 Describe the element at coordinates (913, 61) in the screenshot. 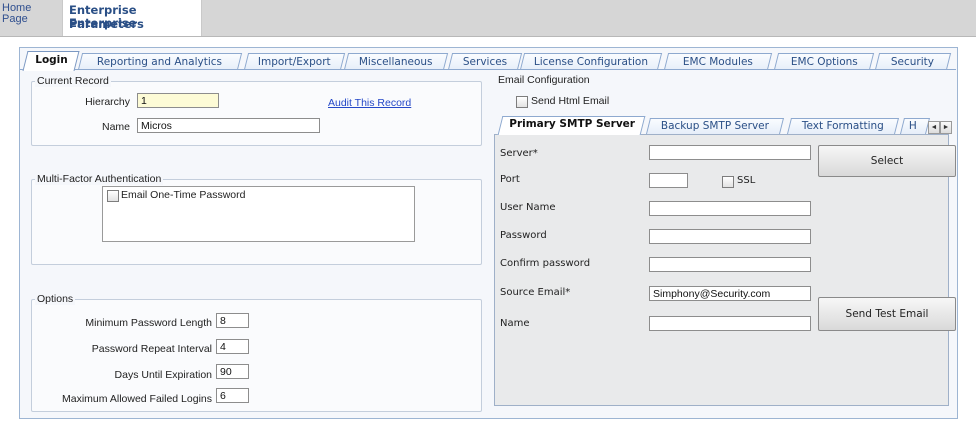

I see `tab-security: Security` at that location.